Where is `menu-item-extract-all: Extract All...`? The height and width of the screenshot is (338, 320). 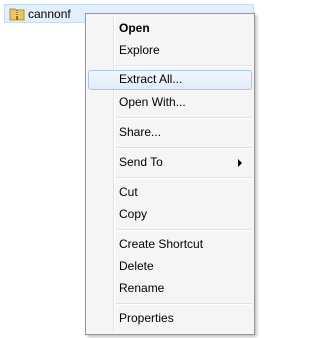
menu-item-extract-all: Extract All... is located at coordinates (170, 80).